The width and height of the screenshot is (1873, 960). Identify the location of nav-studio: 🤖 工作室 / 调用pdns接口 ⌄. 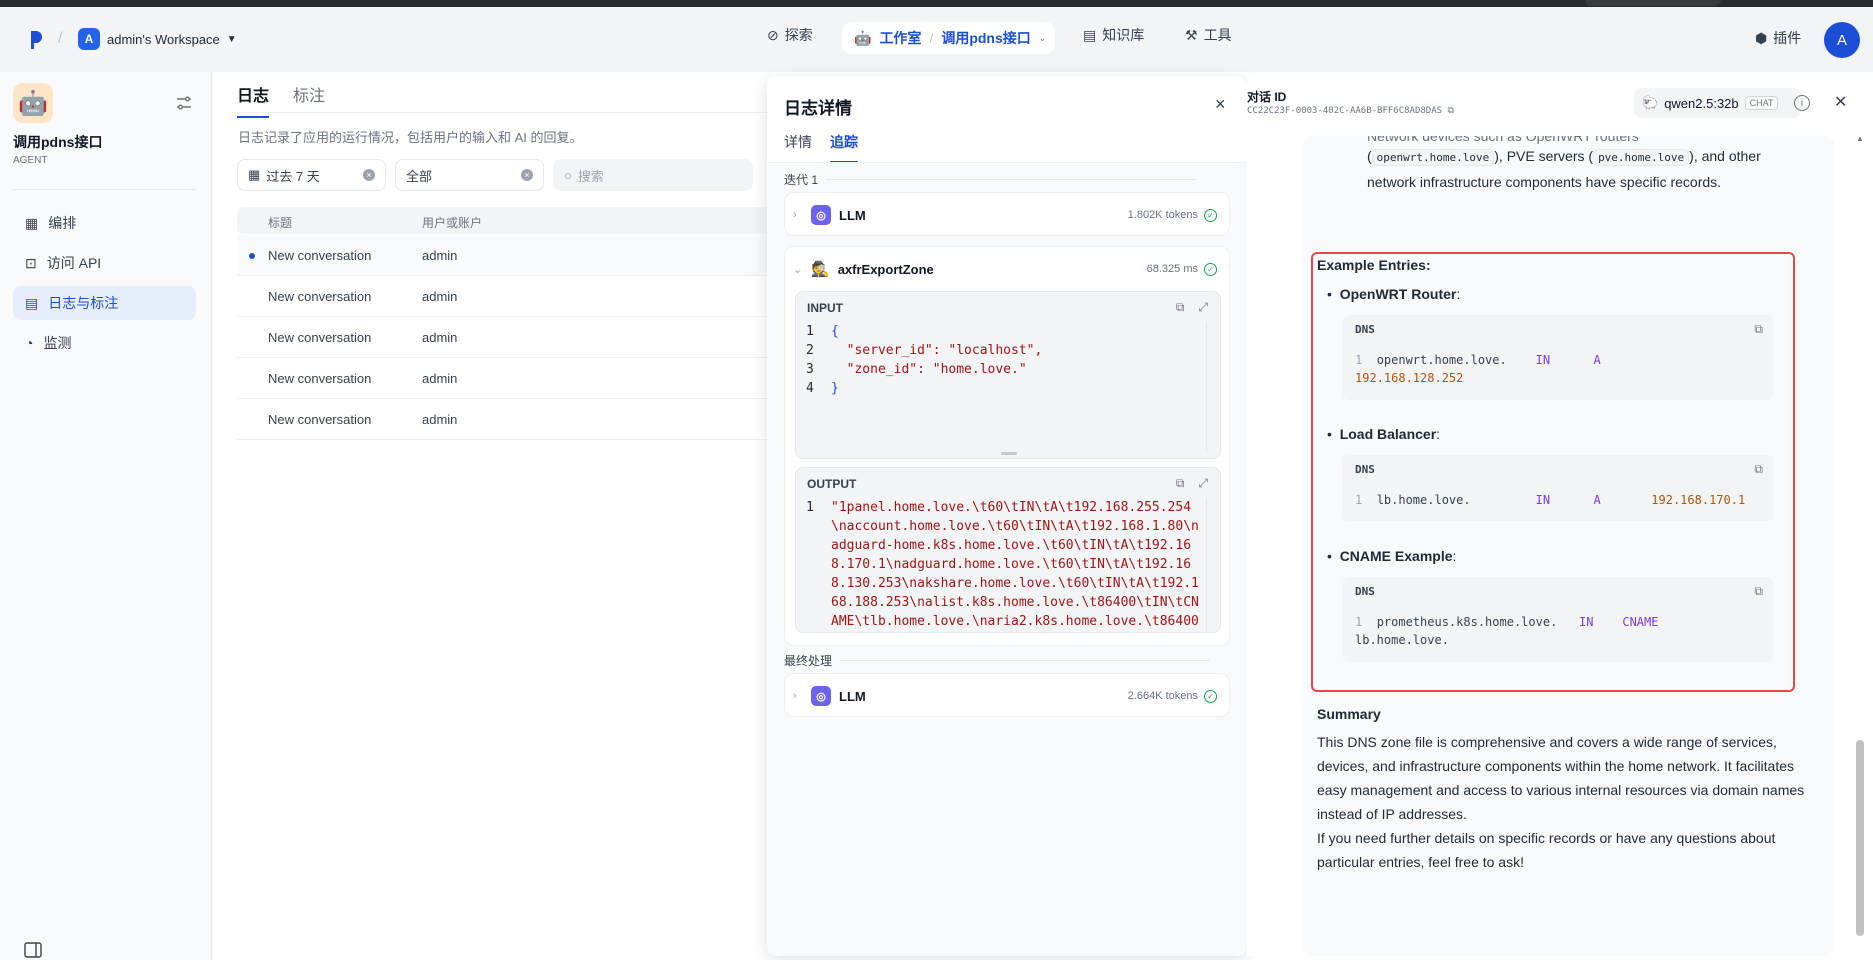
(948, 38).